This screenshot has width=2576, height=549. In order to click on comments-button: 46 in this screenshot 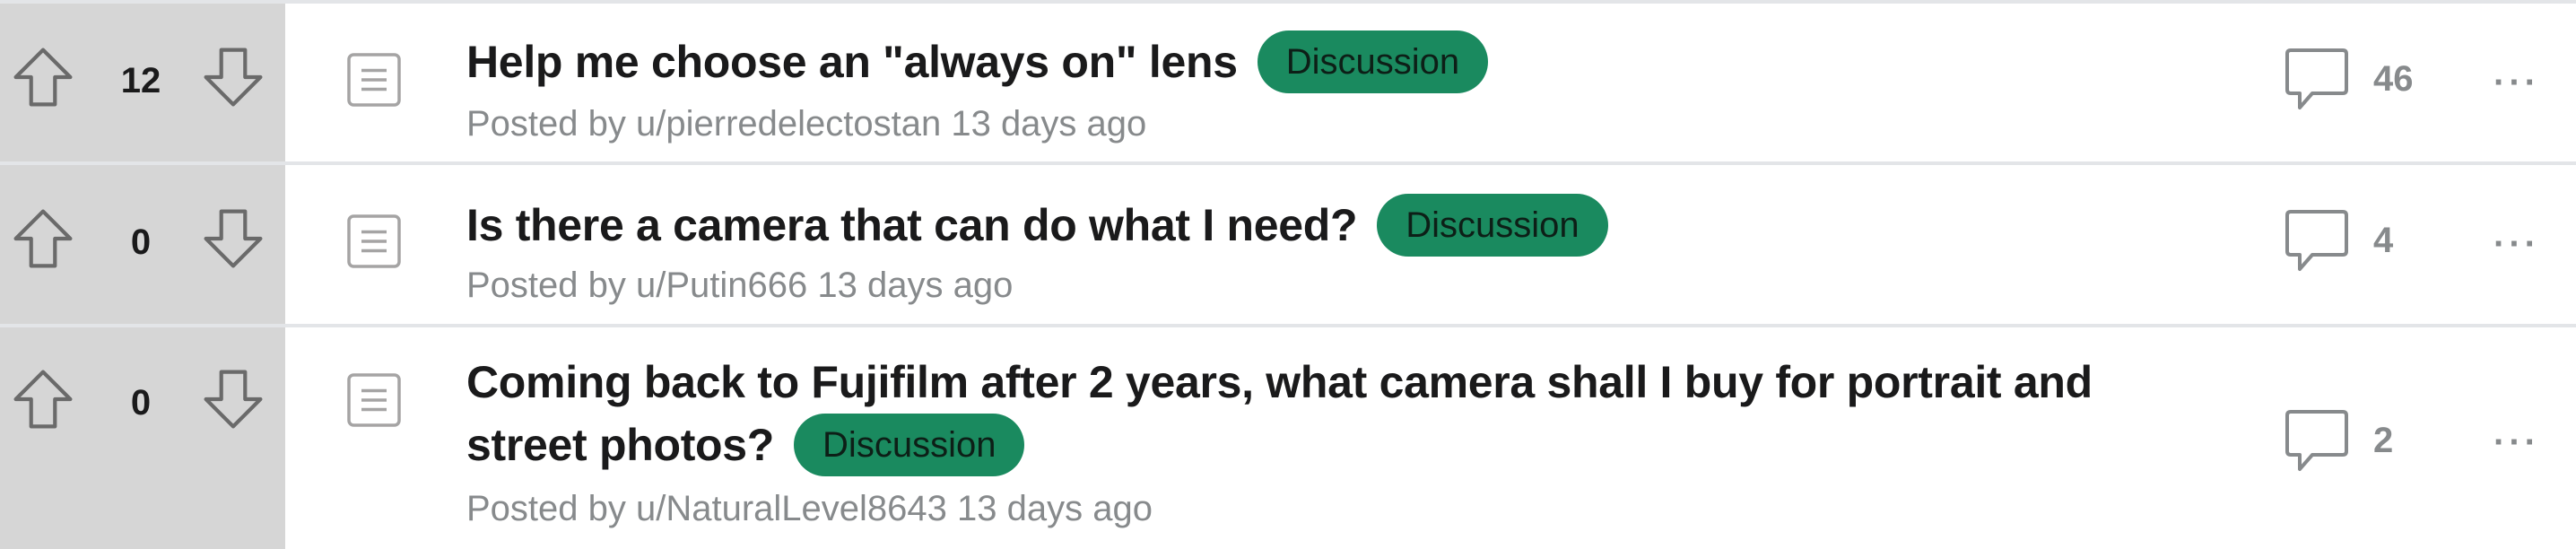, I will do `click(2378, 83)`.